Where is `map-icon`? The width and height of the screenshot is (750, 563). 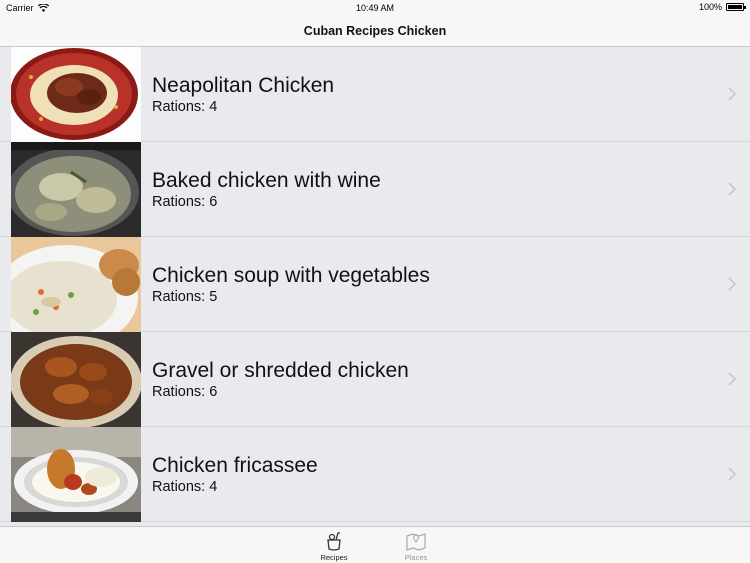 map-icon is located at coordinates (416, 542).